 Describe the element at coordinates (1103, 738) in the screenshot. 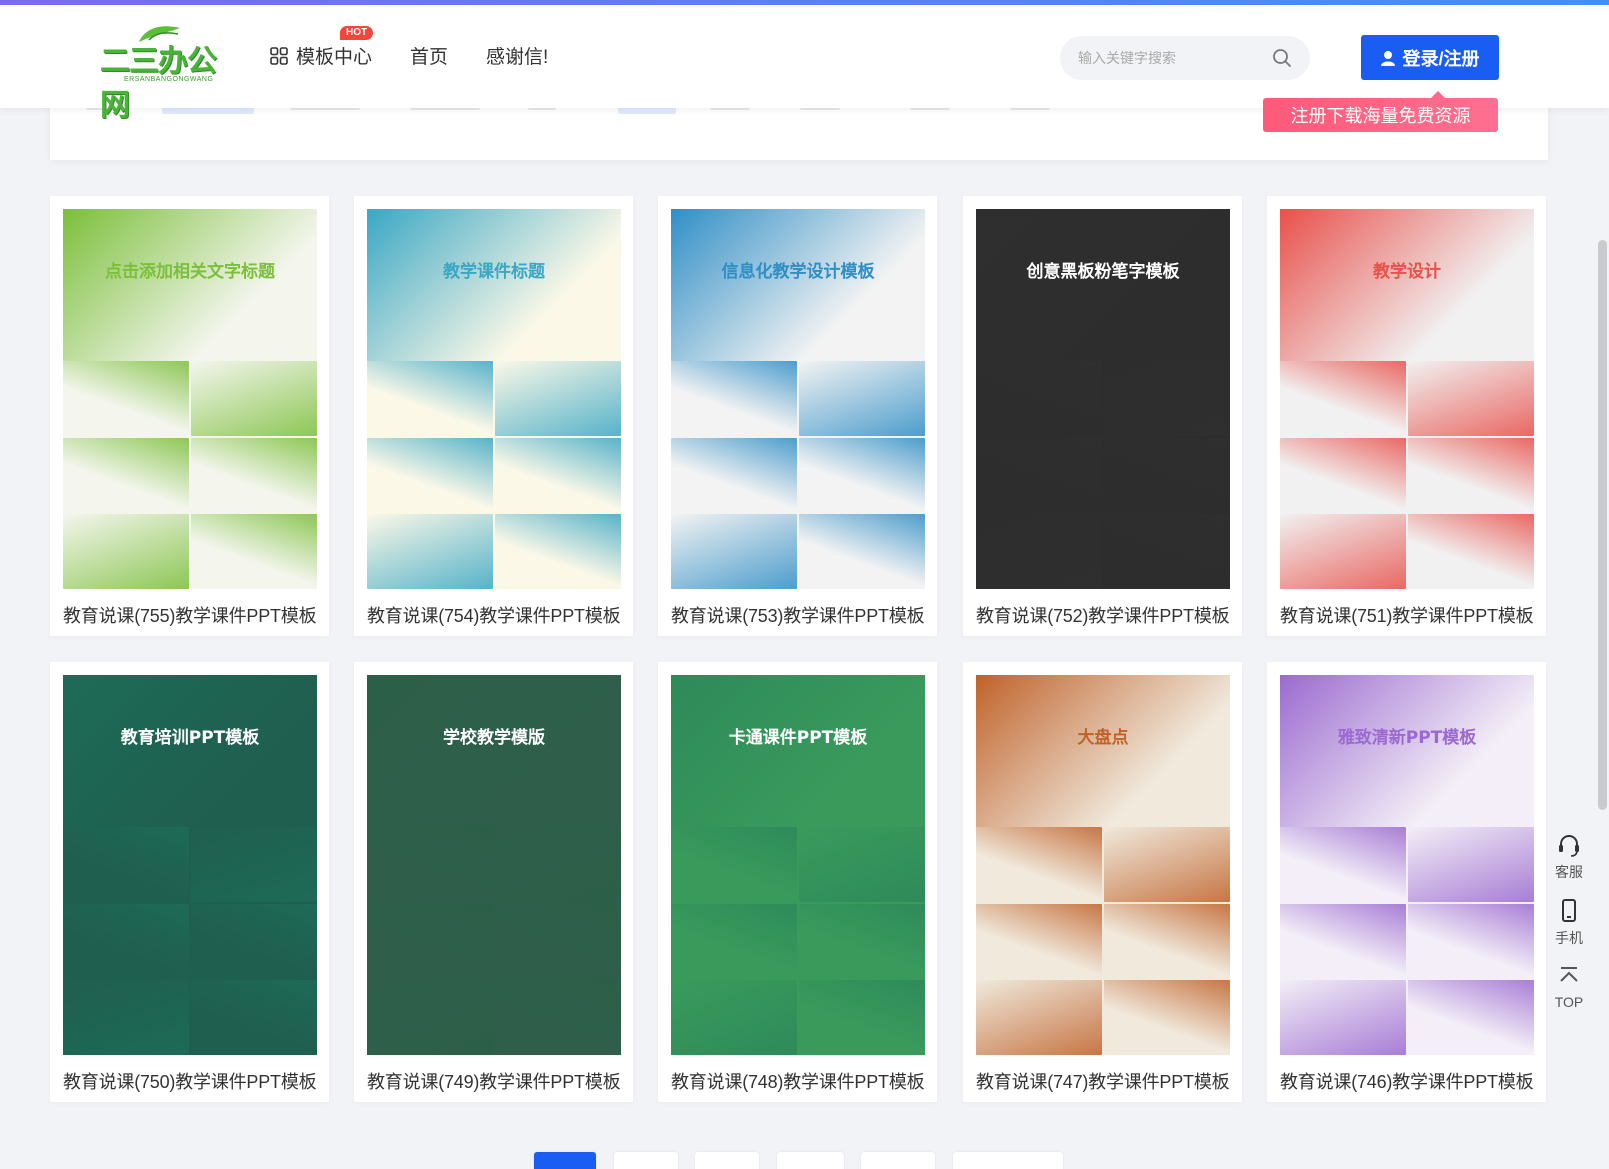

I see `thumbnail-title: 大盘点` at that location.